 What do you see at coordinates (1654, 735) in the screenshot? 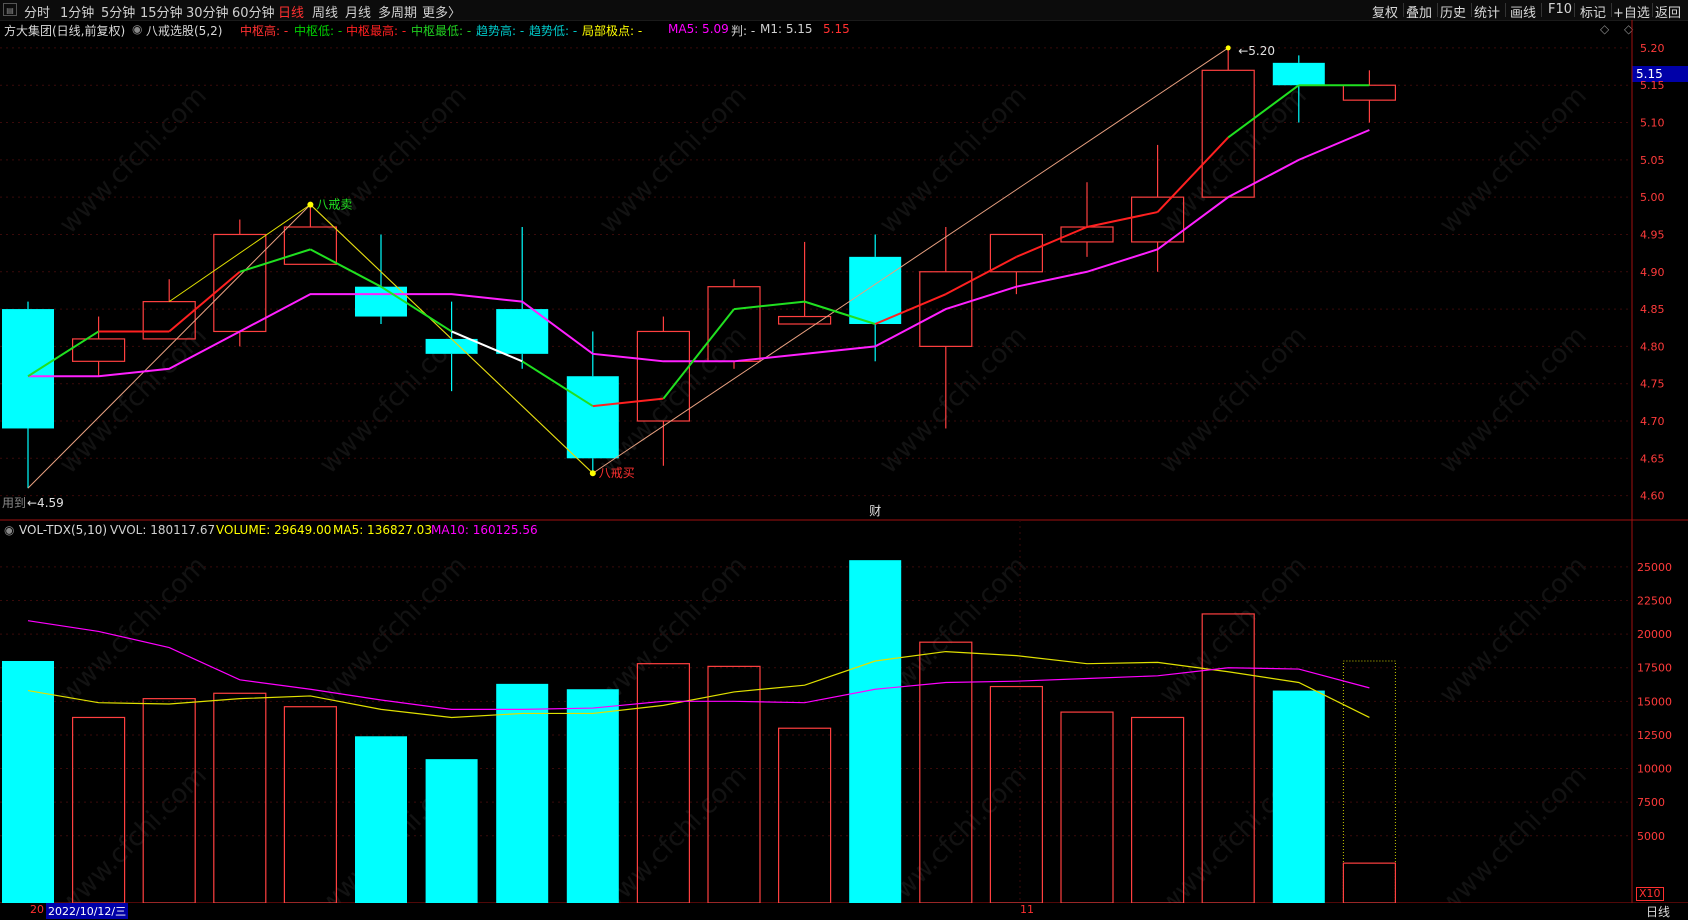
I see `volume-tick-label: 12500` at bounding box center [1654, 735].